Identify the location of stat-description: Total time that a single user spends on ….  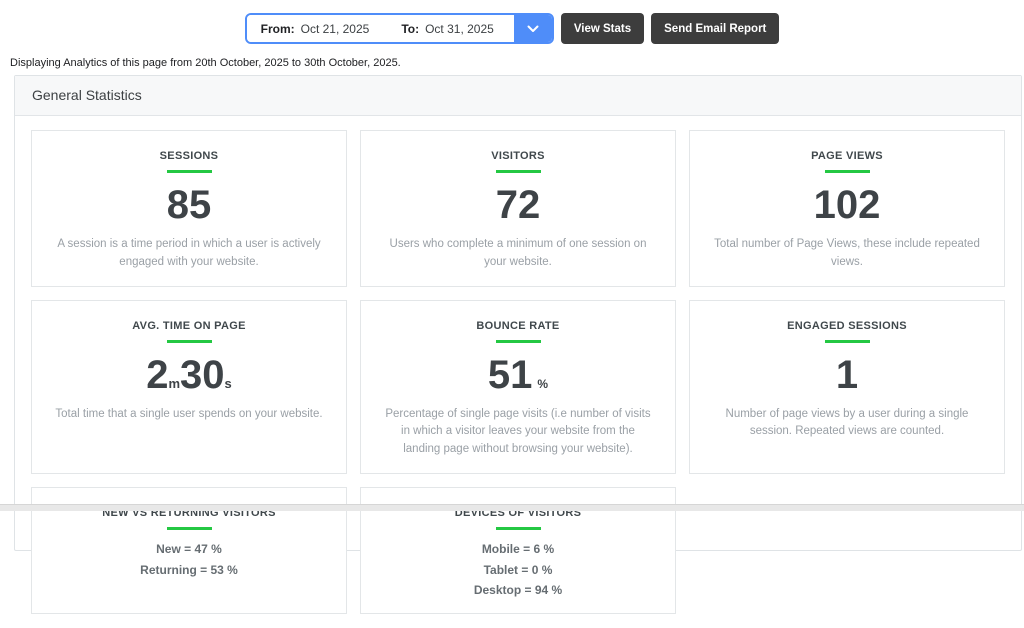
(189, 413).